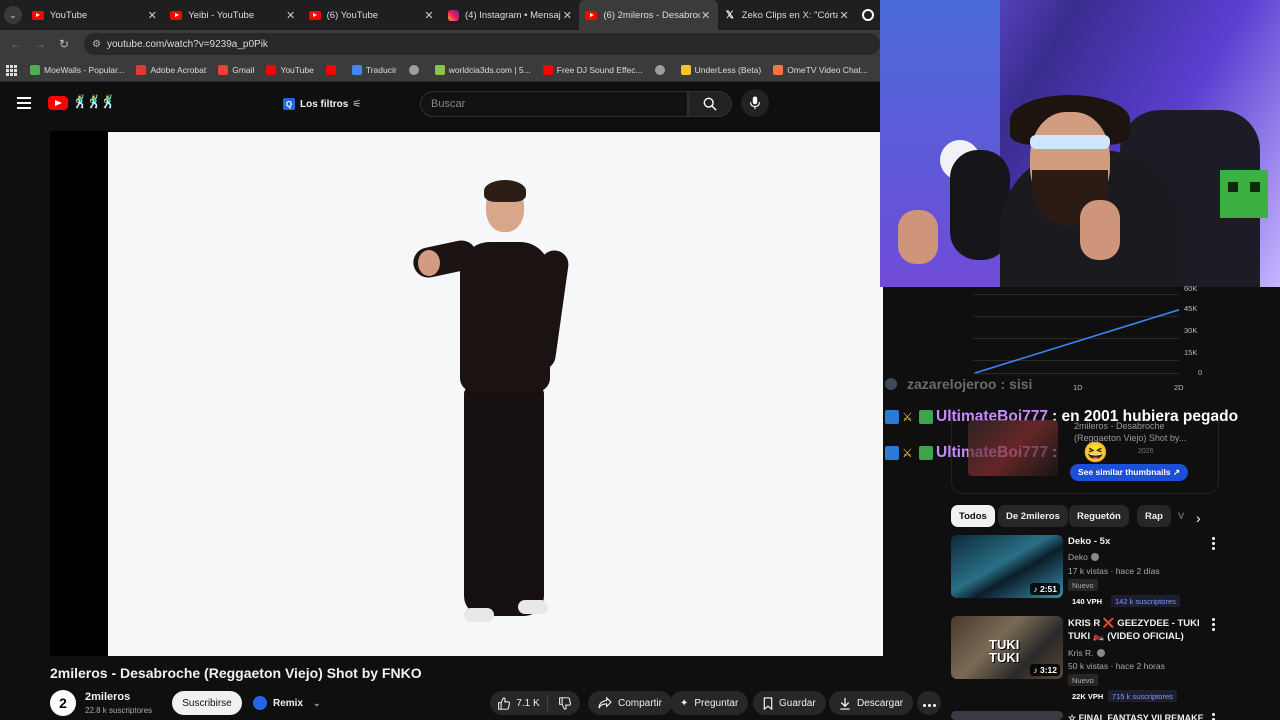 The height and width of the screenshot is (720, 1280). What do you see at coordinates (322, 104) in the screenshot?
I see `filters-button: Q Los filtros ⚟` at bounding box center [322, 104].